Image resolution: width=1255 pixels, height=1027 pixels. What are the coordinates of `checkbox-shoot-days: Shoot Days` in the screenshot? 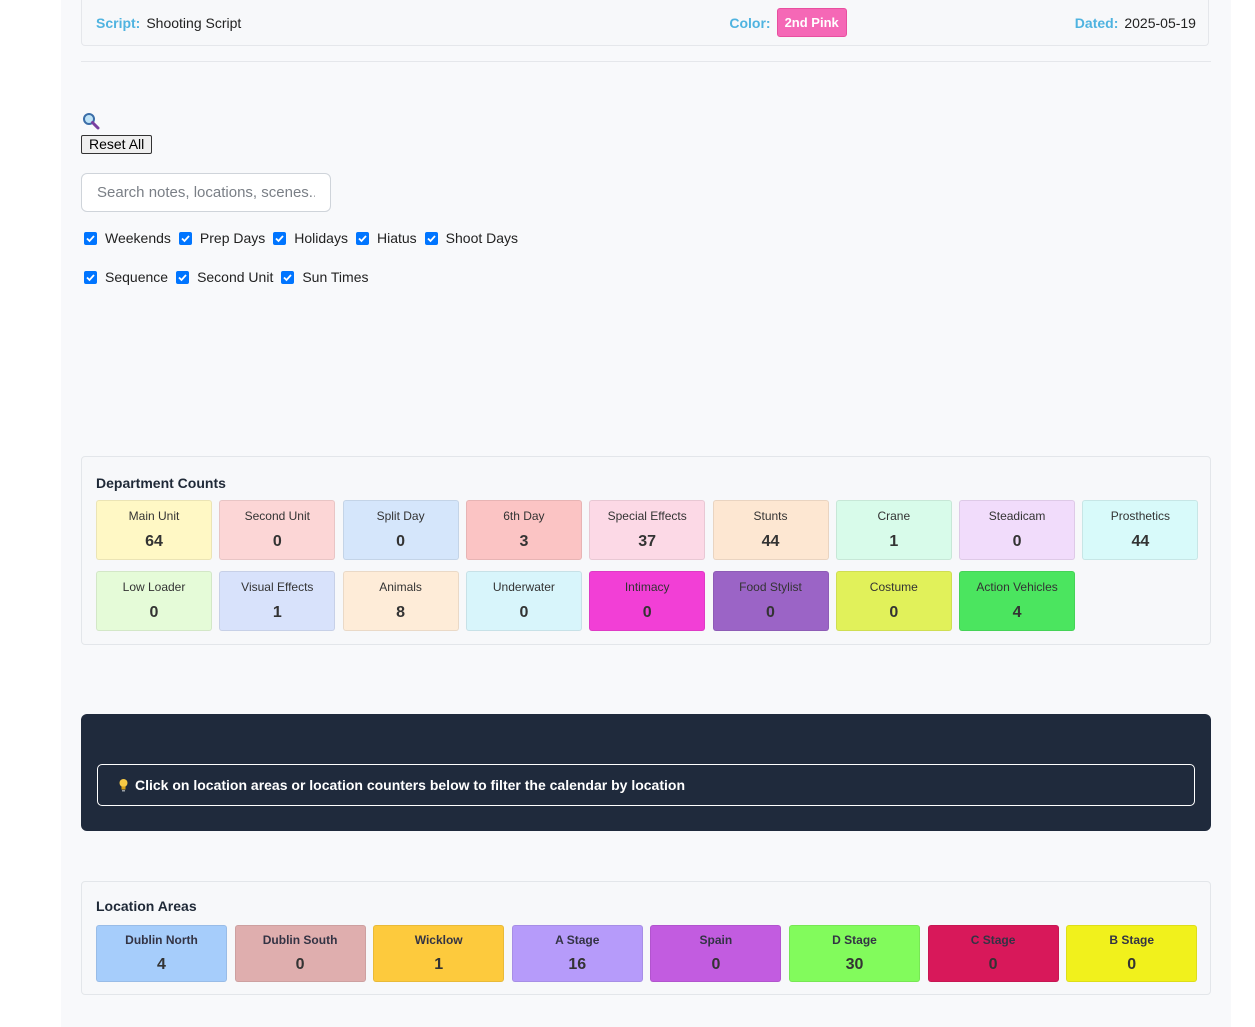 It's located at (471, 238).